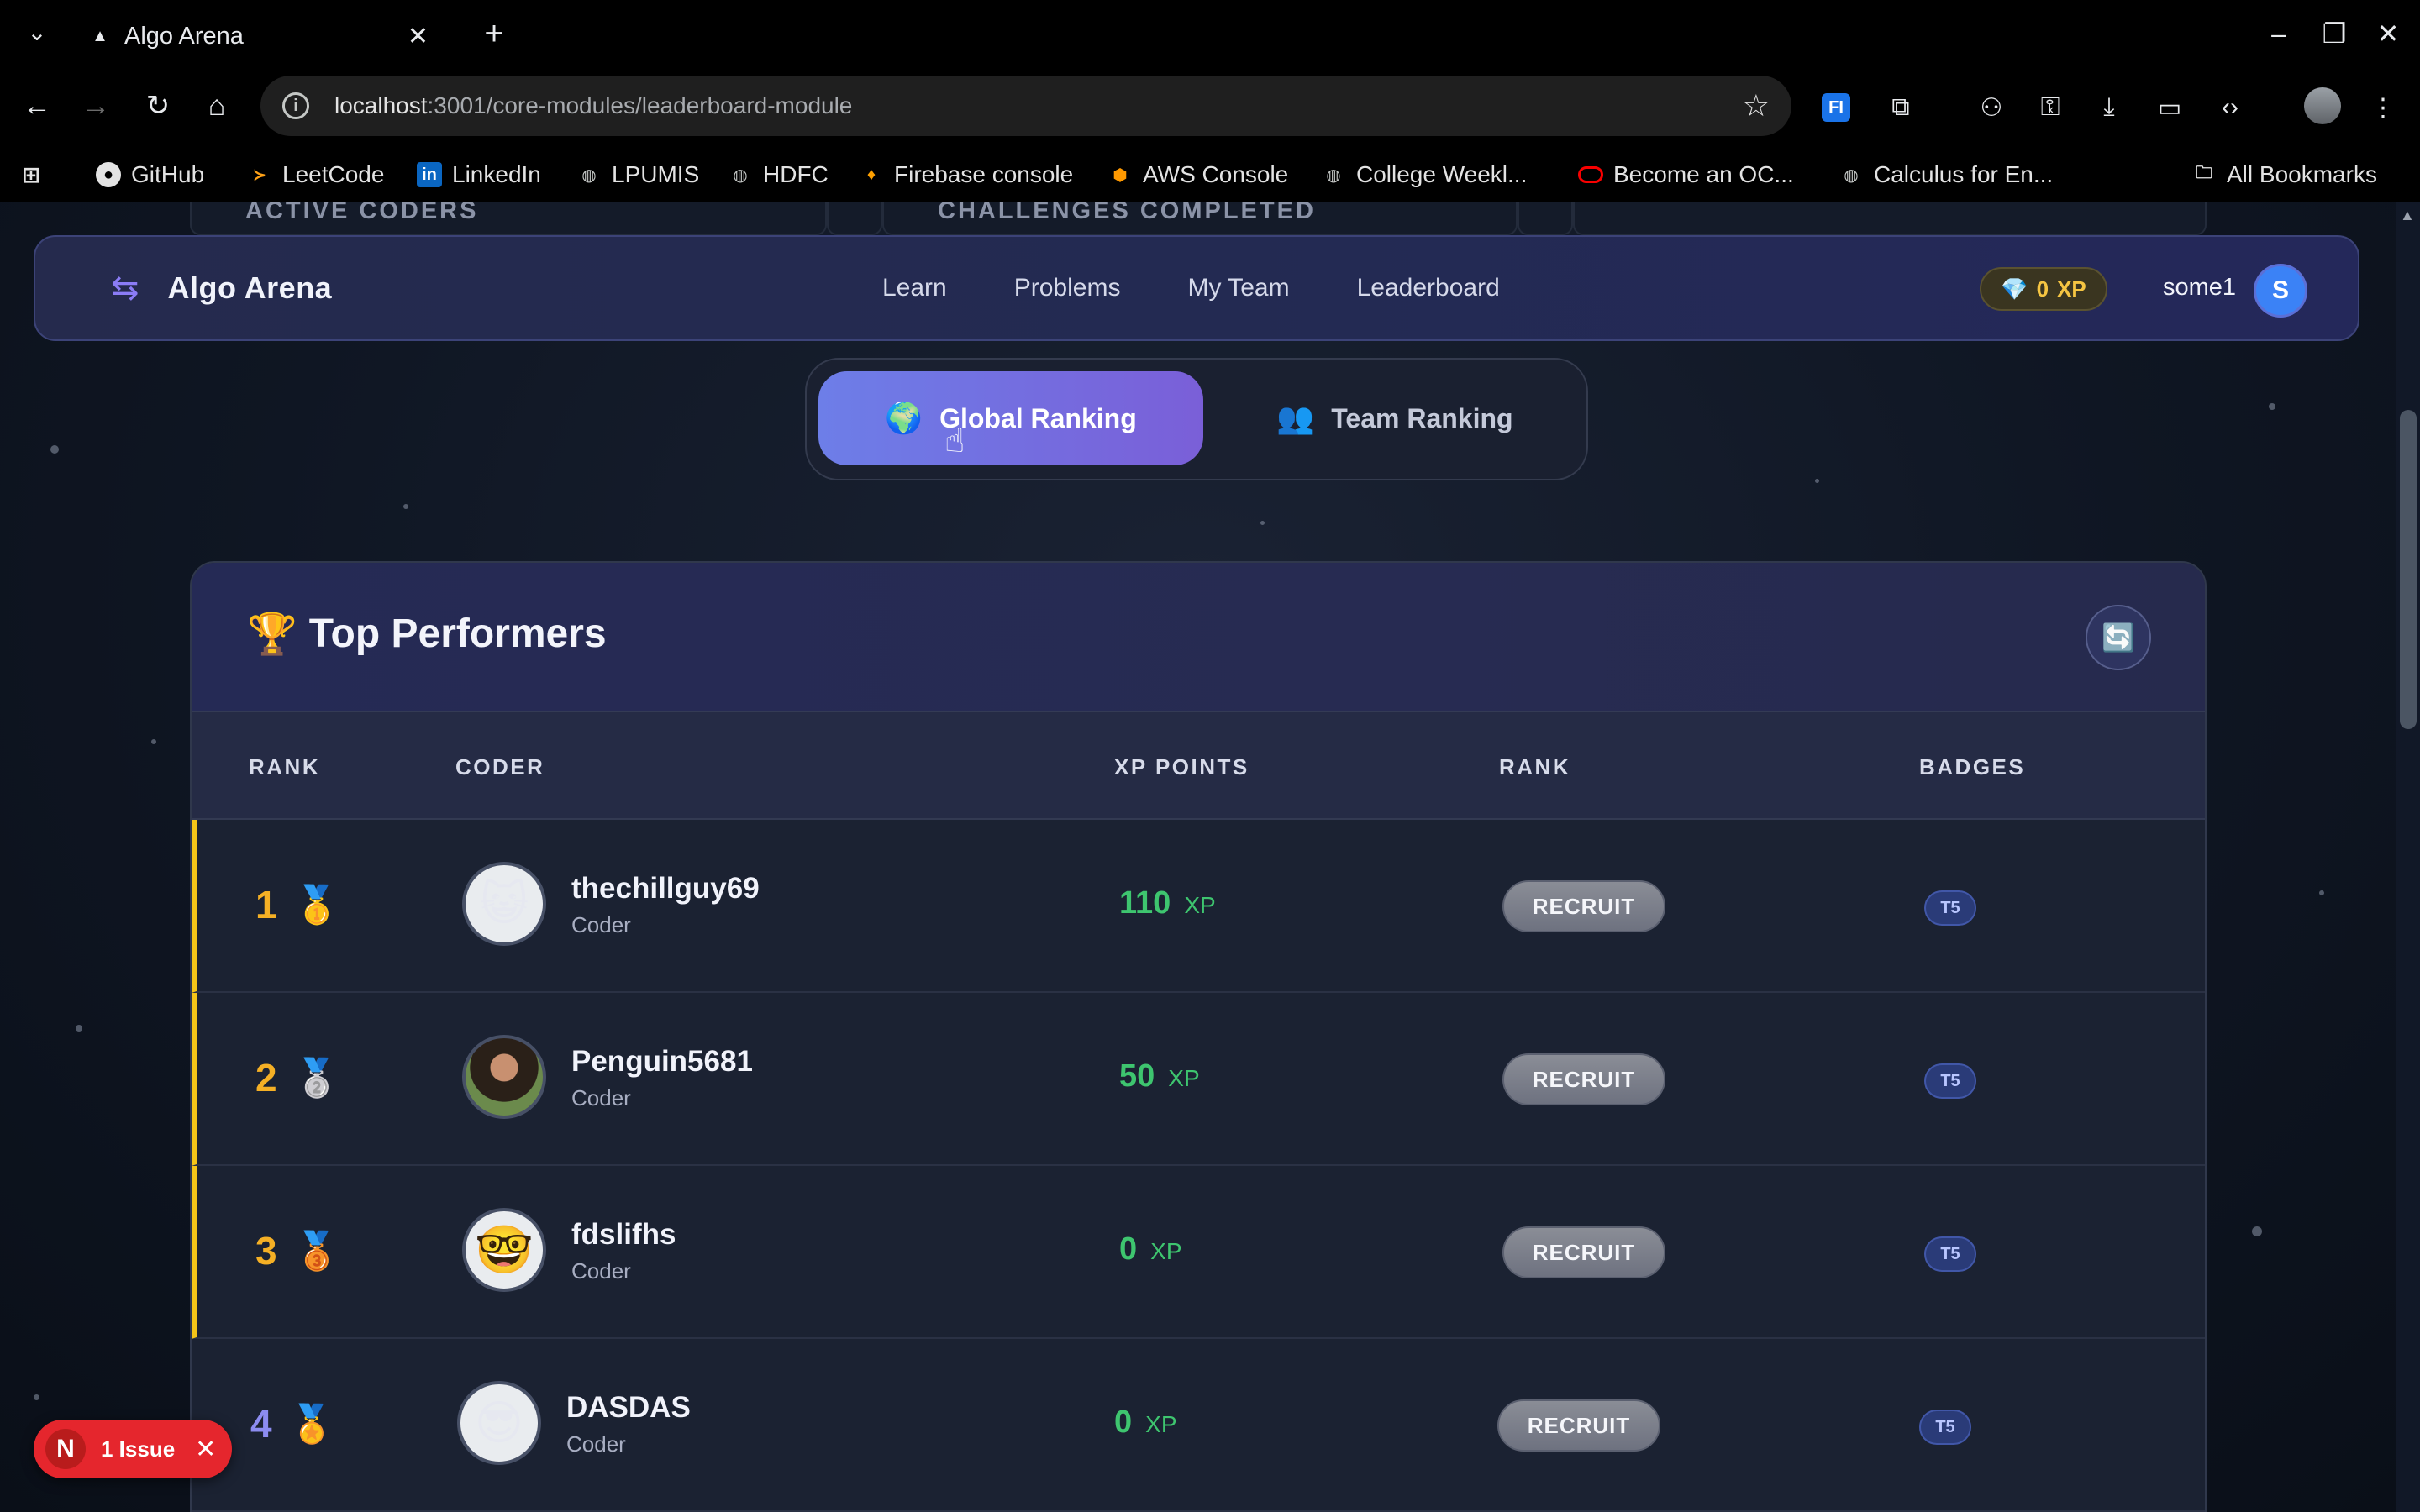 The height and width of the screenshot is (1512, 2420). What do you see at coordinates (1181, 767) in the screenshot?
I see `col-xp-points: XP POINTS` at bounding box center [1181, 767].